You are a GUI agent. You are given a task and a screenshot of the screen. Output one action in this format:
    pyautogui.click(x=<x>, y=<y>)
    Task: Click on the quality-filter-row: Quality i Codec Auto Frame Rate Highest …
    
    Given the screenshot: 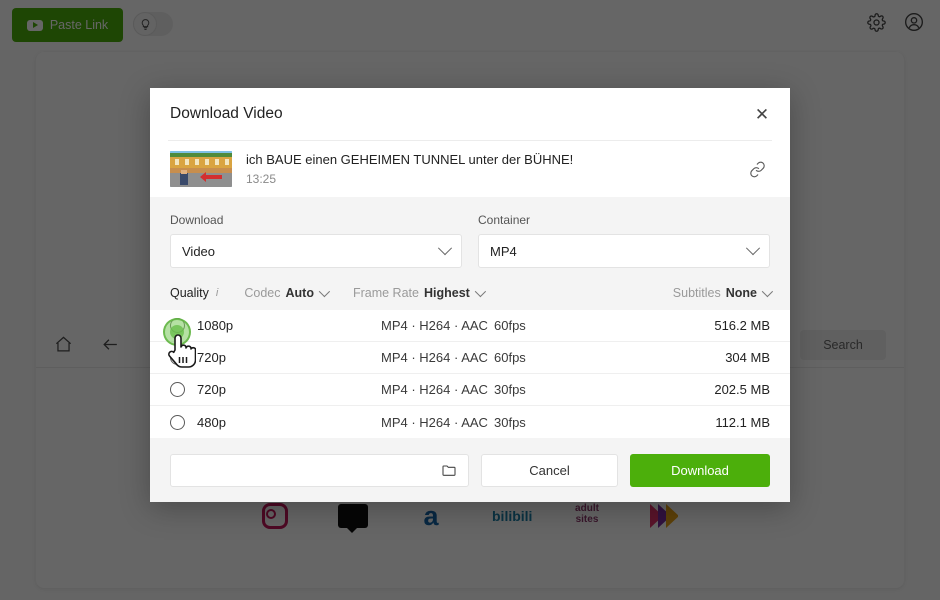 What is the action you would take?
    pyautogui.click(x=472, y=292)
    